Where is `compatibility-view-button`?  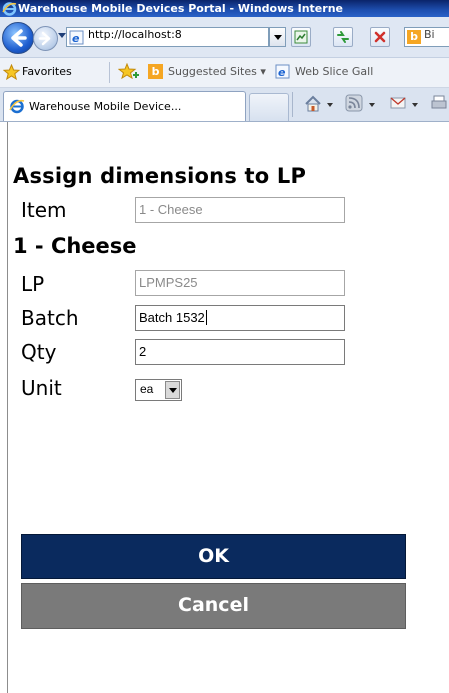
compatibility-view-button is located at coordinates (301, 37).